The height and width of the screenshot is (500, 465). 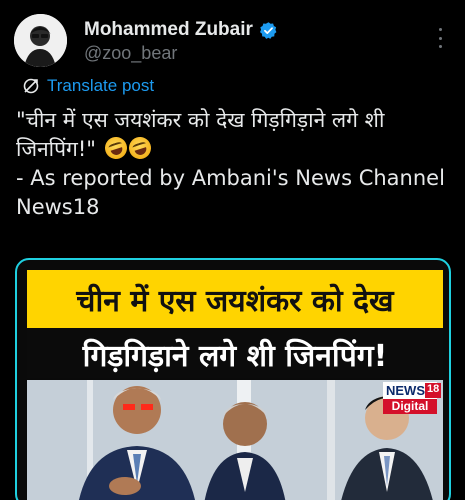 What do you see at coordinates (31, 86) in the screenshot?
I see `translate-icon` at bounding box center [31, 86].